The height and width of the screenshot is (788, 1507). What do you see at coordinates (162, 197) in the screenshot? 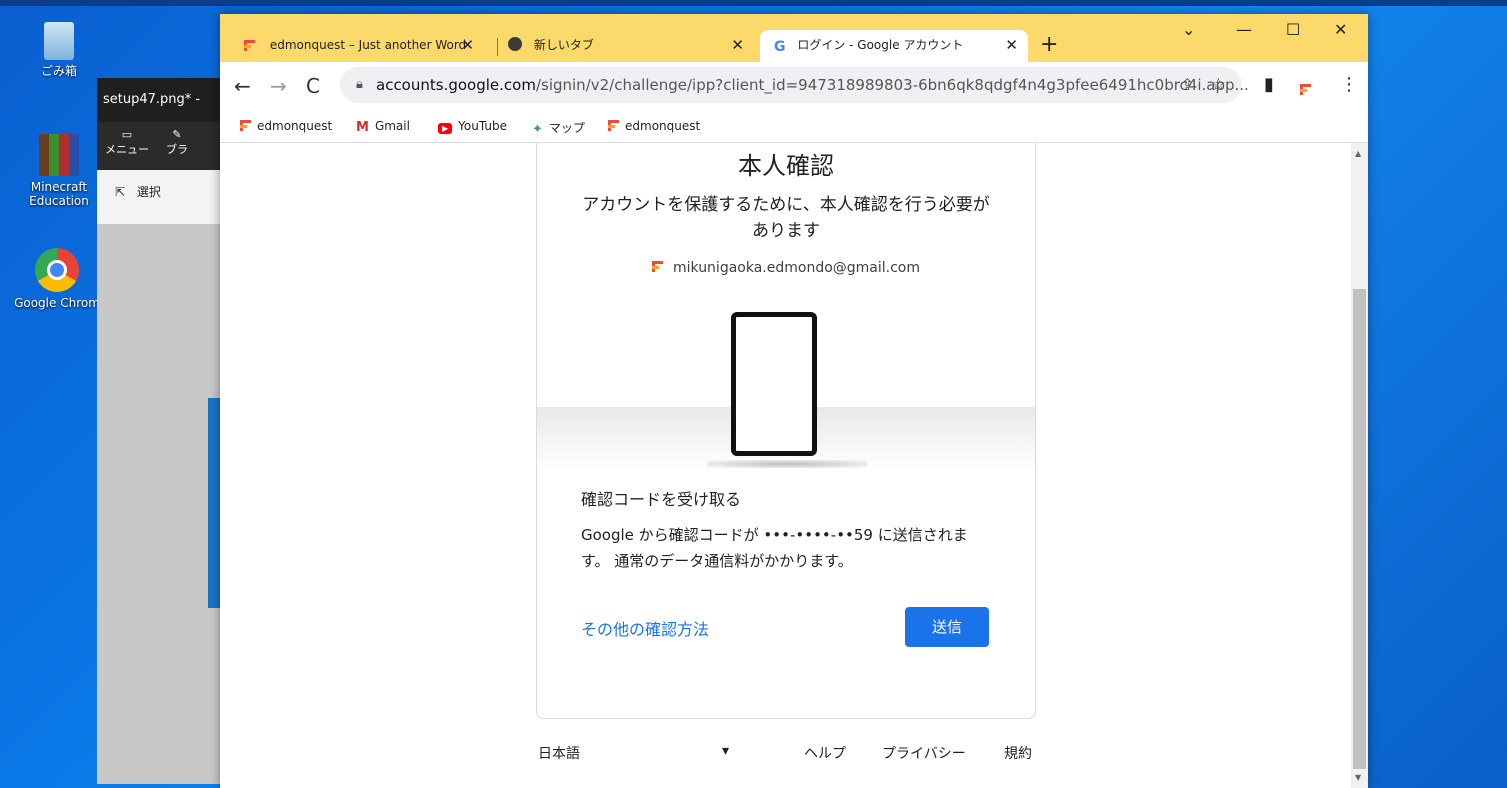
I see `paint-select-tool: ⇱ 選択` at bounding box center [162, 197].